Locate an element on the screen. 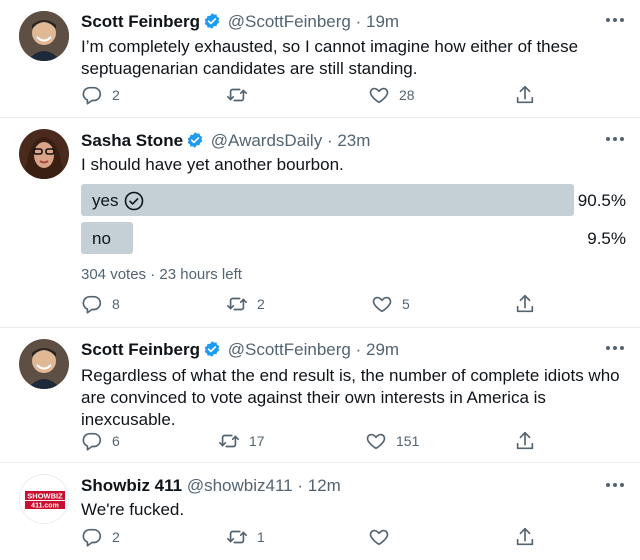 This screenshot has height=560, width=640. reply-count: 8 is located at coordinates (116, 304).